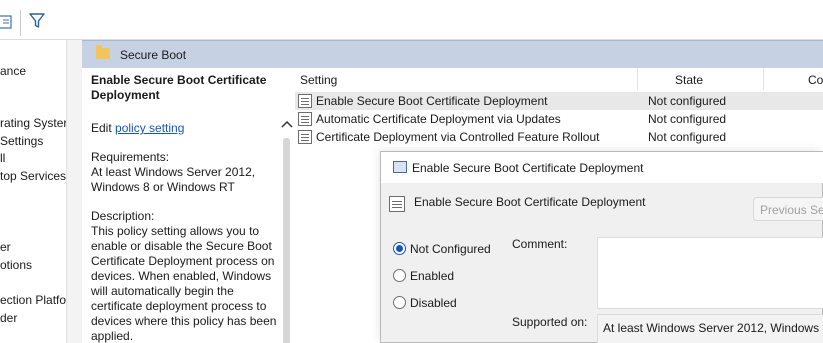 This screenshot has height=343, width=823. What do you see at coordinates (400, 167) in the screenshot?
I see `policy-window-icon` at bounding box center [400, 167].